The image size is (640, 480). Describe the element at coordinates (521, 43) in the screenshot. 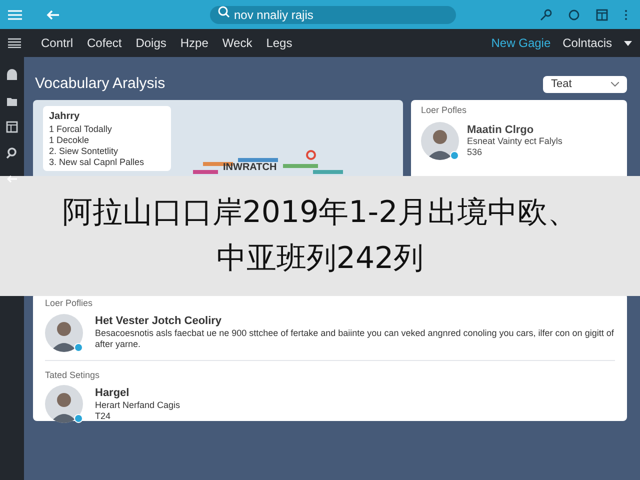

I see `nav-link: New Gagie` at that location.